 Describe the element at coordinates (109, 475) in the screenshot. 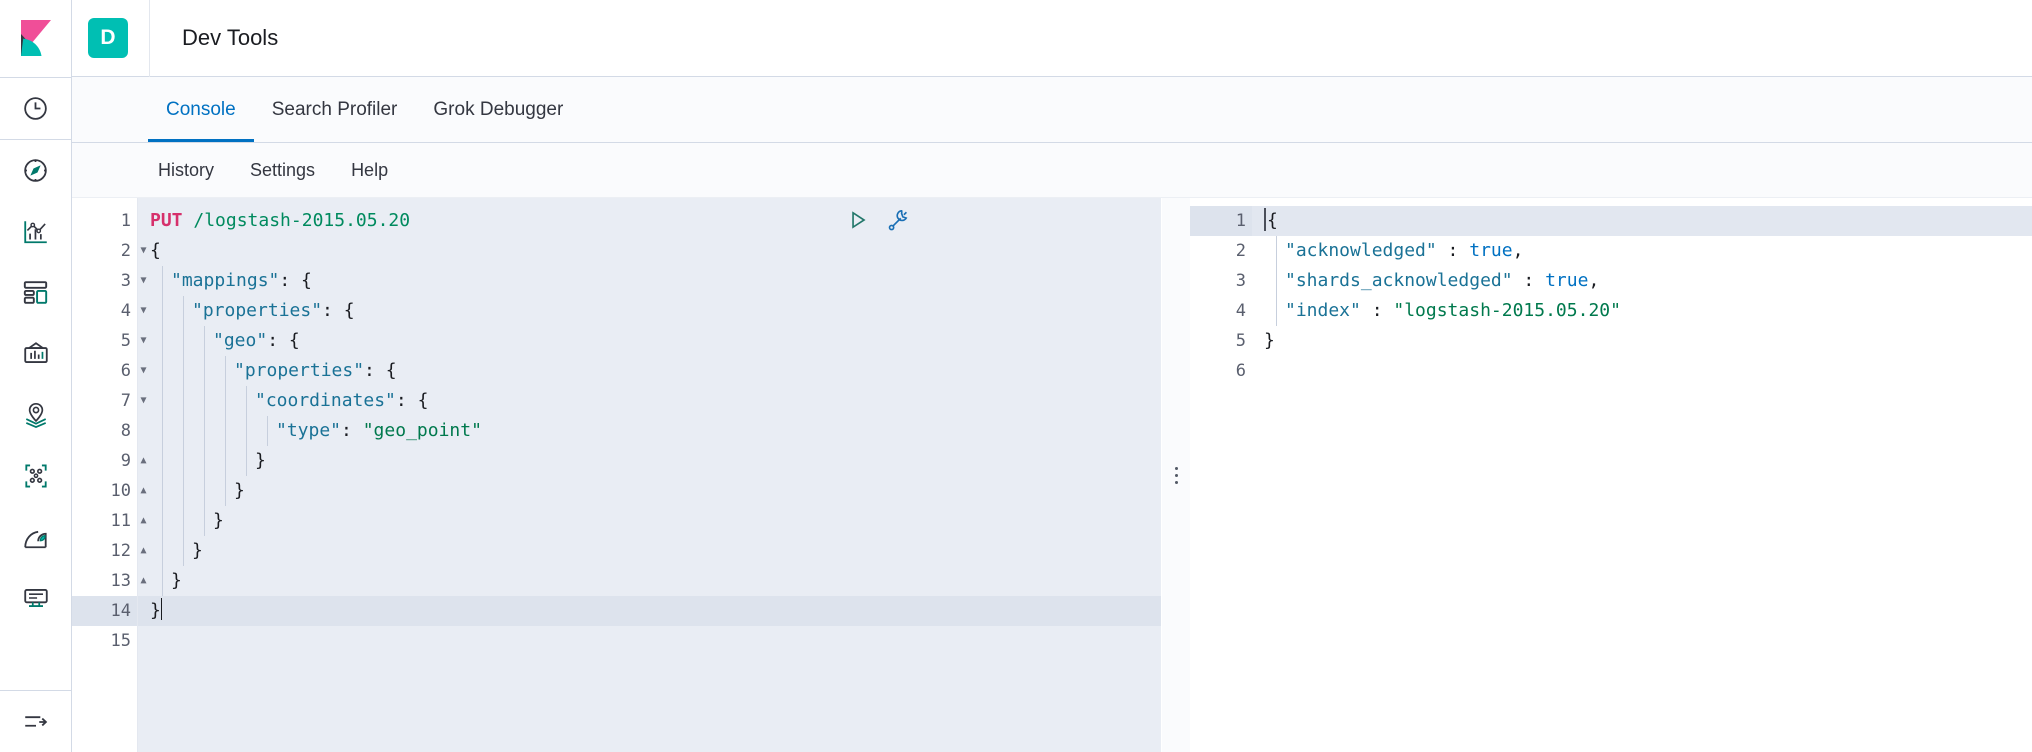

I see `request-line-number-gutter: 1 2▼3▼4▼5▼6▼7▼ 8 9▲10▲11▲12▲13▲14▲ 15` at that location.